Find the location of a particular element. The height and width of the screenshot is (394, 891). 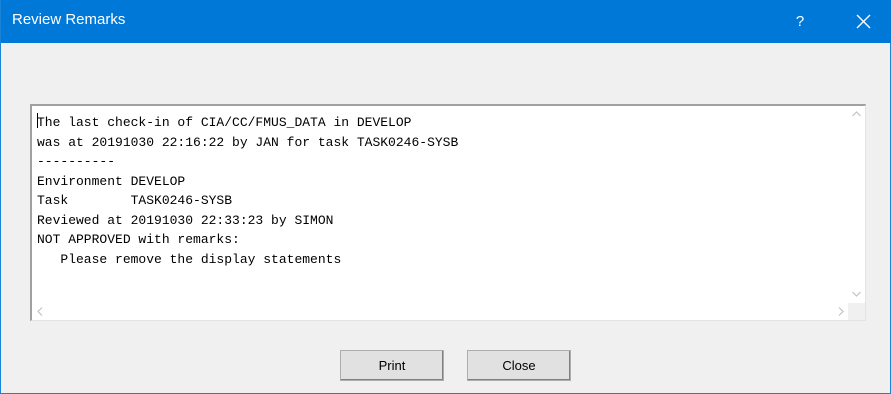

scroll-right-button is located at coordinates (840, 311).